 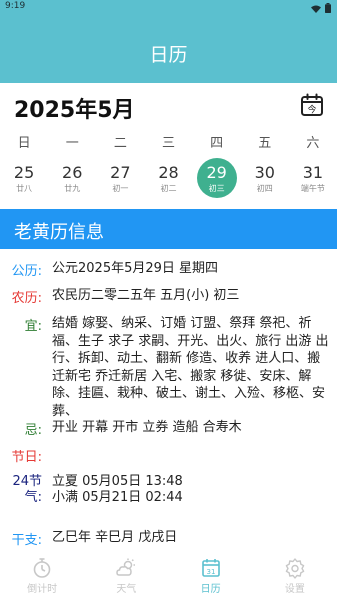 I want to click on date-cell-selected: 29 初三, so click(x=217, y=179).